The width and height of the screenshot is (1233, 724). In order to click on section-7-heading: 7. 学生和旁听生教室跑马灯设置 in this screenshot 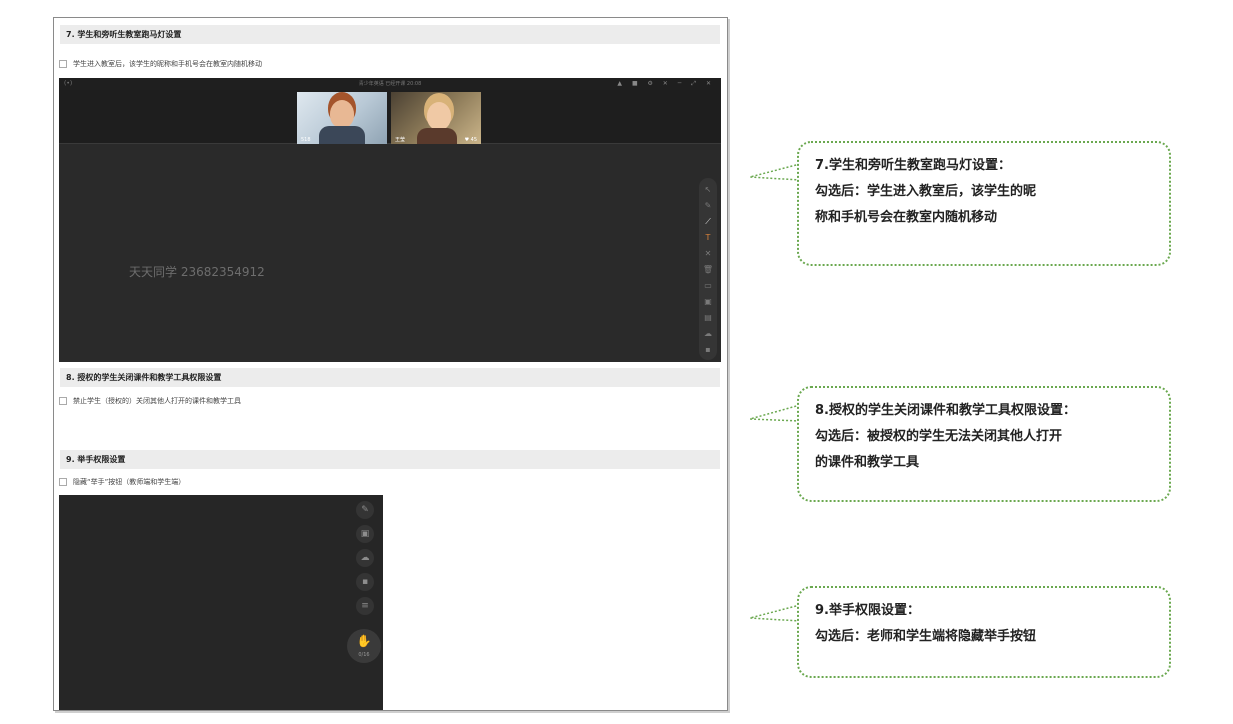, I will do `click(390, 34)`.